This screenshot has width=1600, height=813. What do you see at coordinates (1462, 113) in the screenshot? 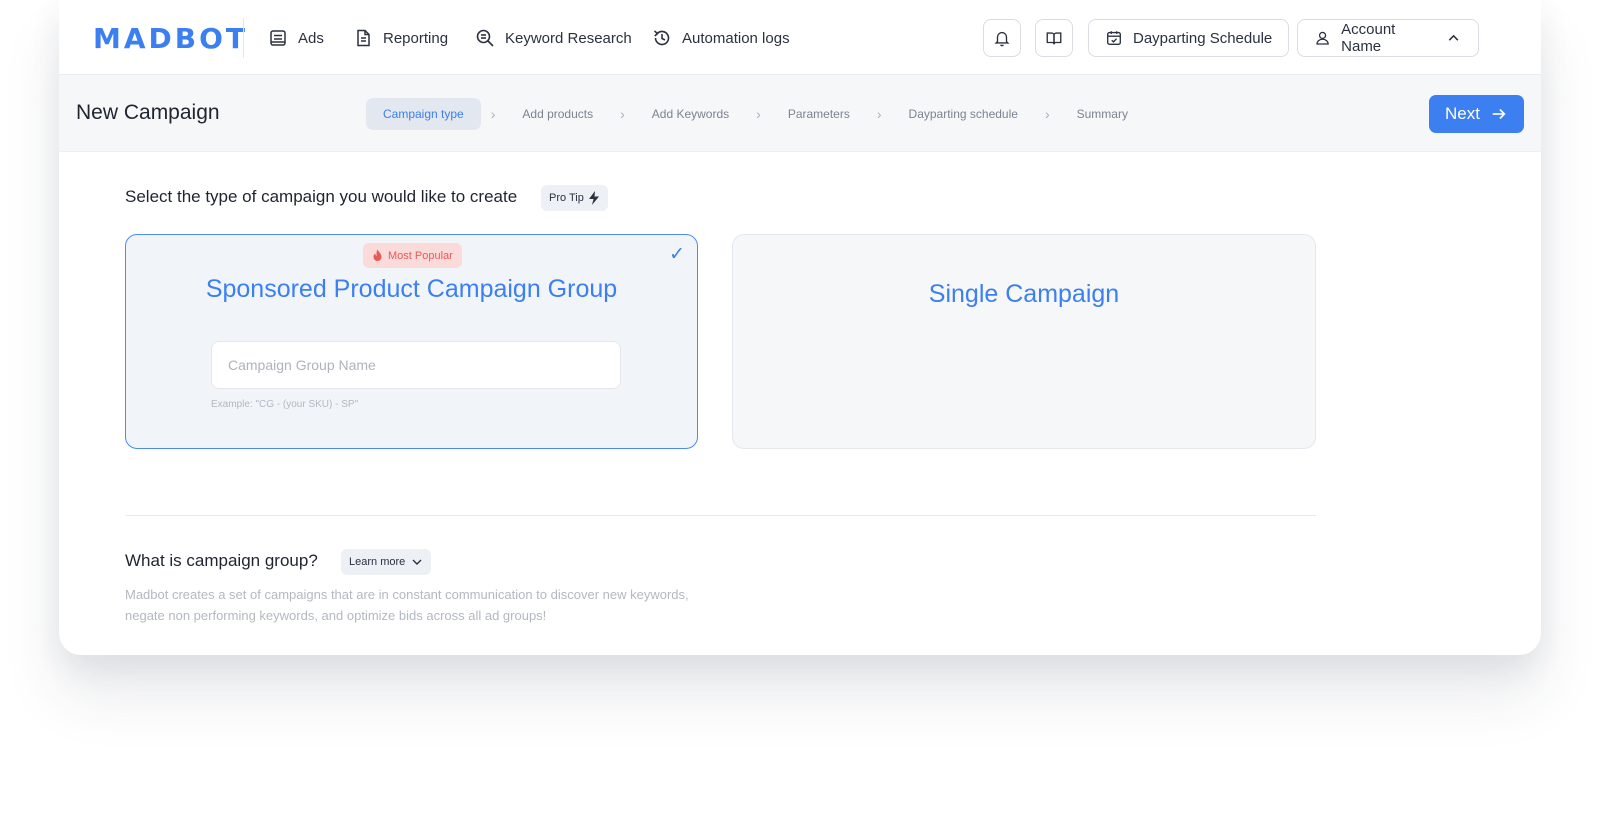
I see `next-label: Next` at bounding box center [1462, 113].